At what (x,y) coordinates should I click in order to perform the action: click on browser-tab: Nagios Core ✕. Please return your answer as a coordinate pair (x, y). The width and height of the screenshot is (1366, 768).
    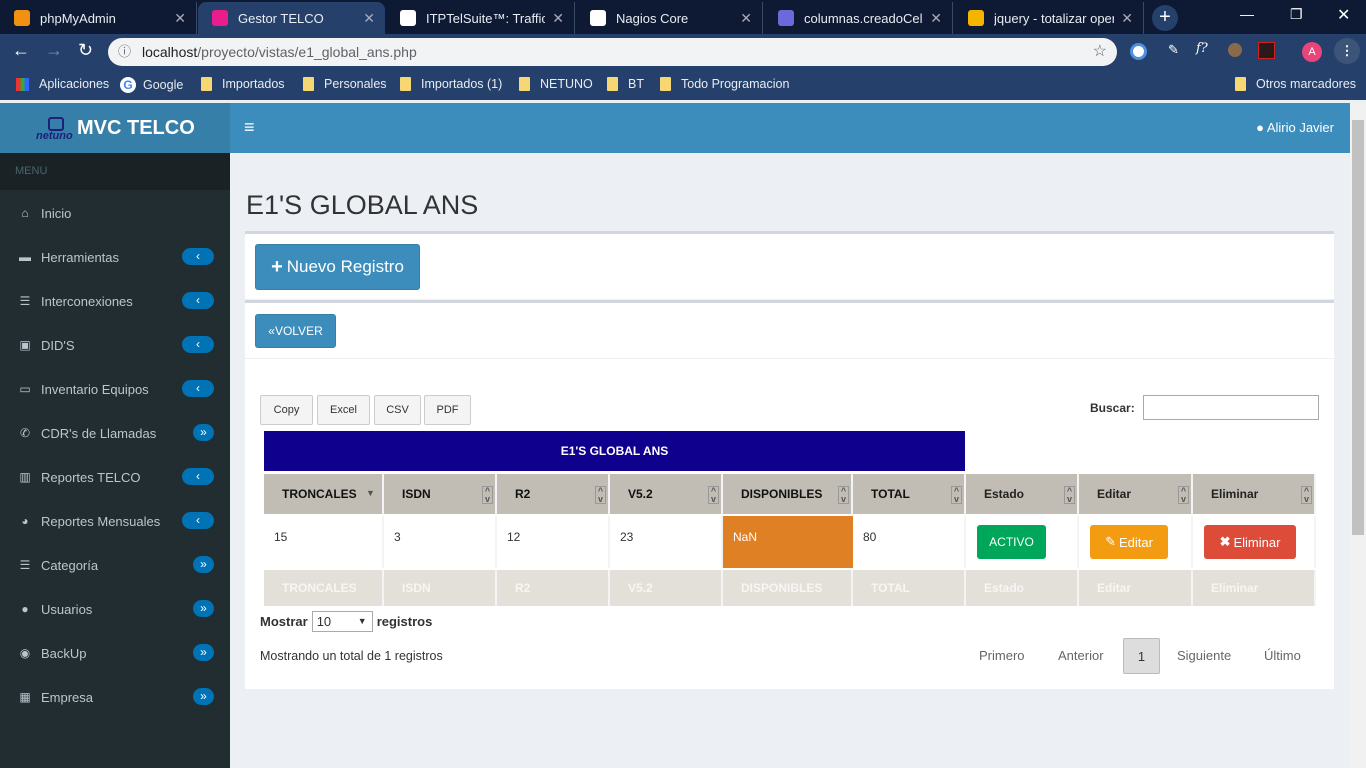
    Looking at the image, I should click on (669, 18).